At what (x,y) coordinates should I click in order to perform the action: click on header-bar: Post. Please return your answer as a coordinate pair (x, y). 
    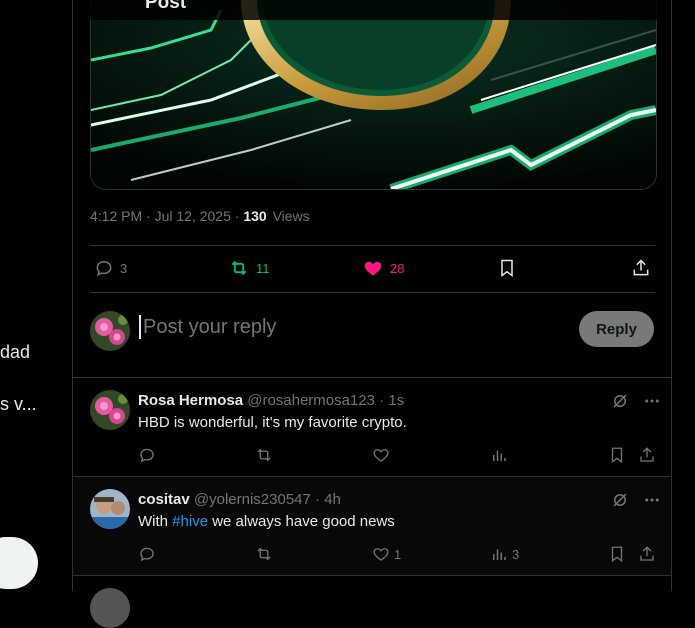
    Looking at the image, I should click on (372, 10).